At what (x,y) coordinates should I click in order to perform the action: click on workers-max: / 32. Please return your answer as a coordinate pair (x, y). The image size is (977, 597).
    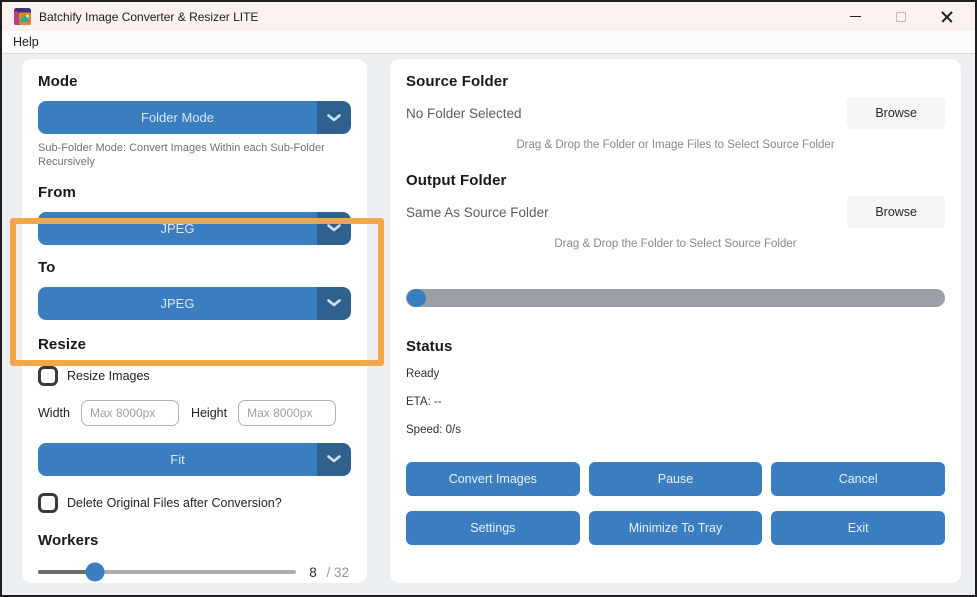
    Looking at the image, I should click on (337, 572).